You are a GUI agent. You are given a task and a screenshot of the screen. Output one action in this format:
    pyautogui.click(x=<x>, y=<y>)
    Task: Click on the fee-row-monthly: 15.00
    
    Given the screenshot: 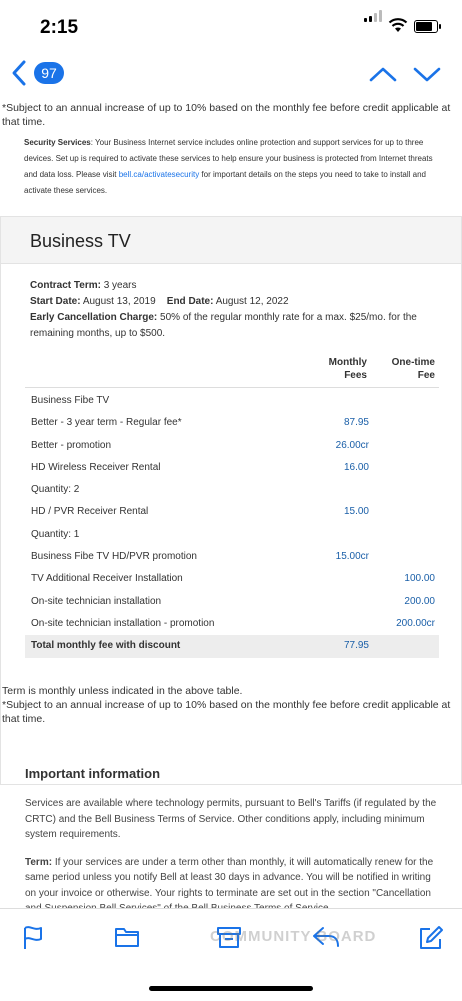 What is the action you would take?
    pyautogui.click(x=356, y=512)
    